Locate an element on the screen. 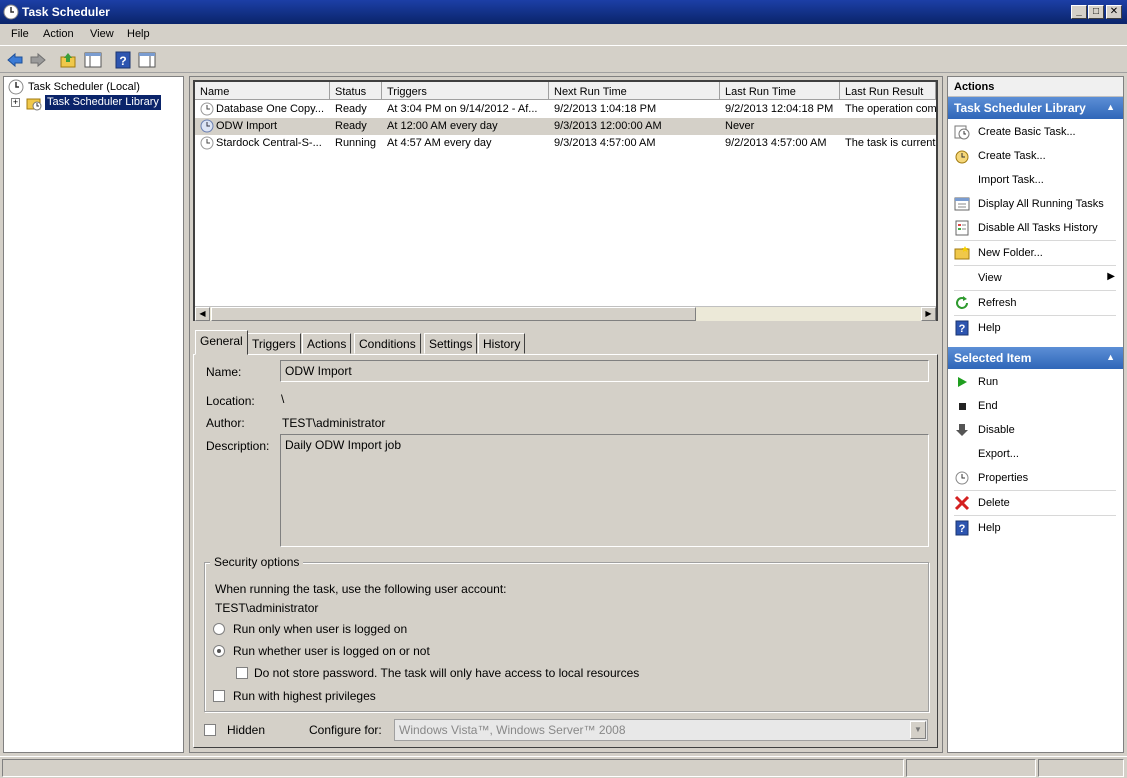  cell-last-run: Never is located at coordinates (740, 126).